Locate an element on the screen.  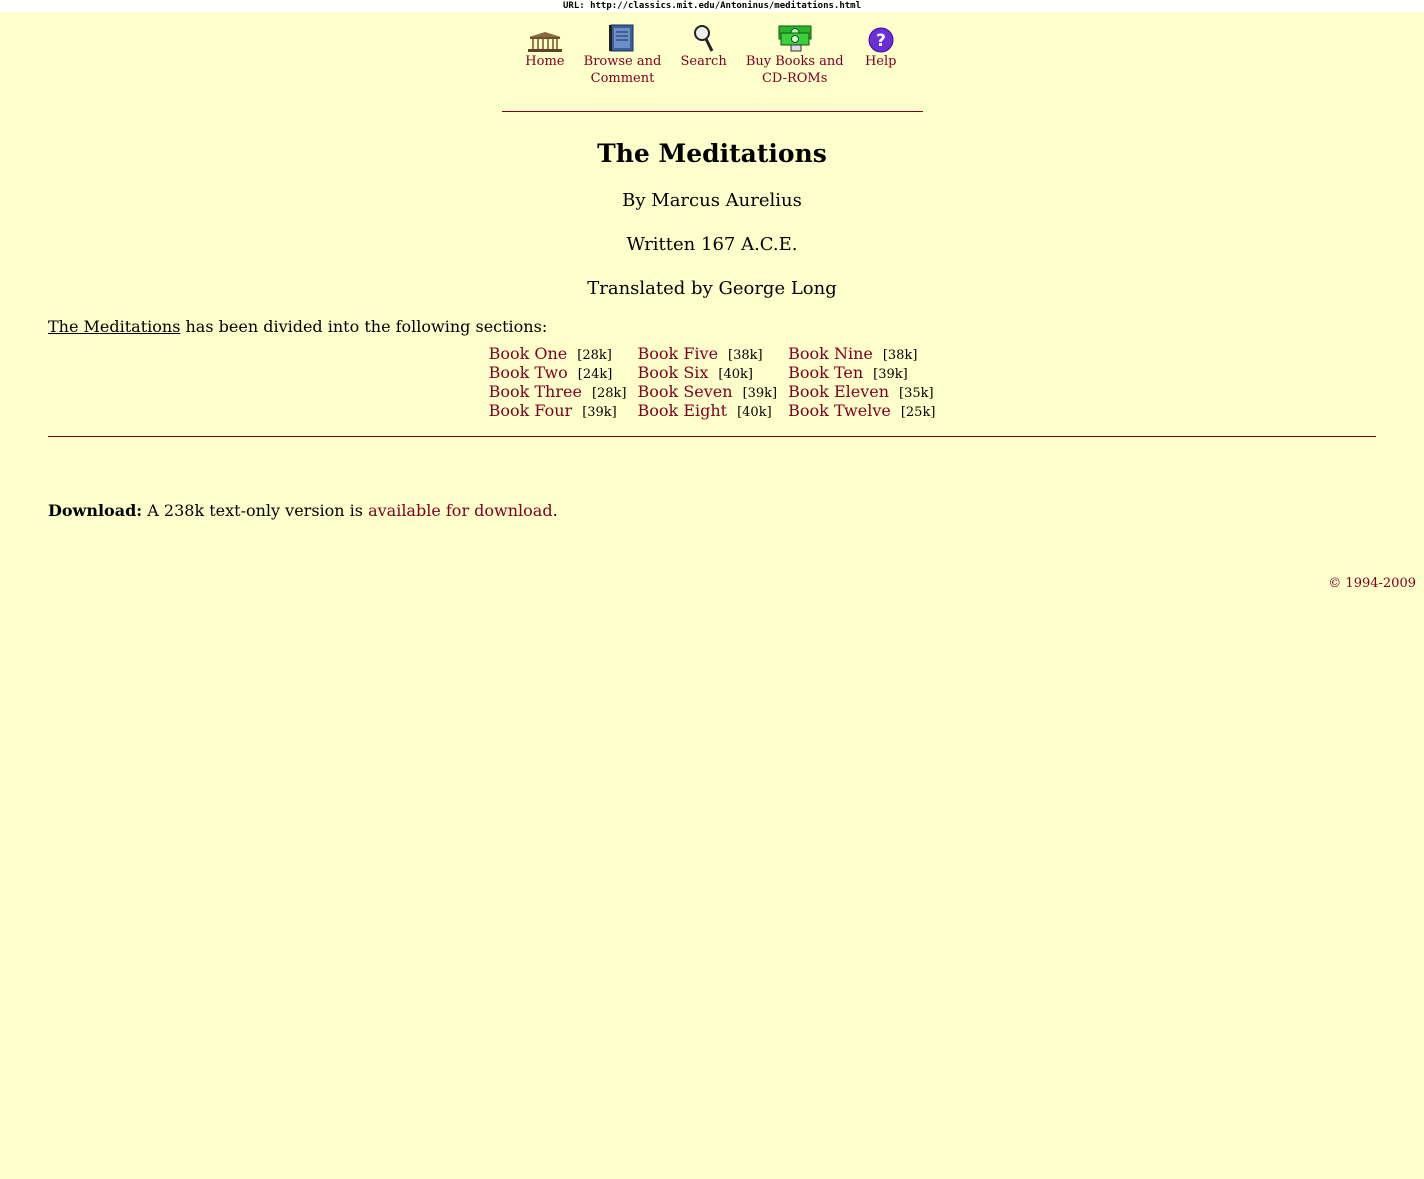
question-icon: ? is located at coordinates (881, 38).